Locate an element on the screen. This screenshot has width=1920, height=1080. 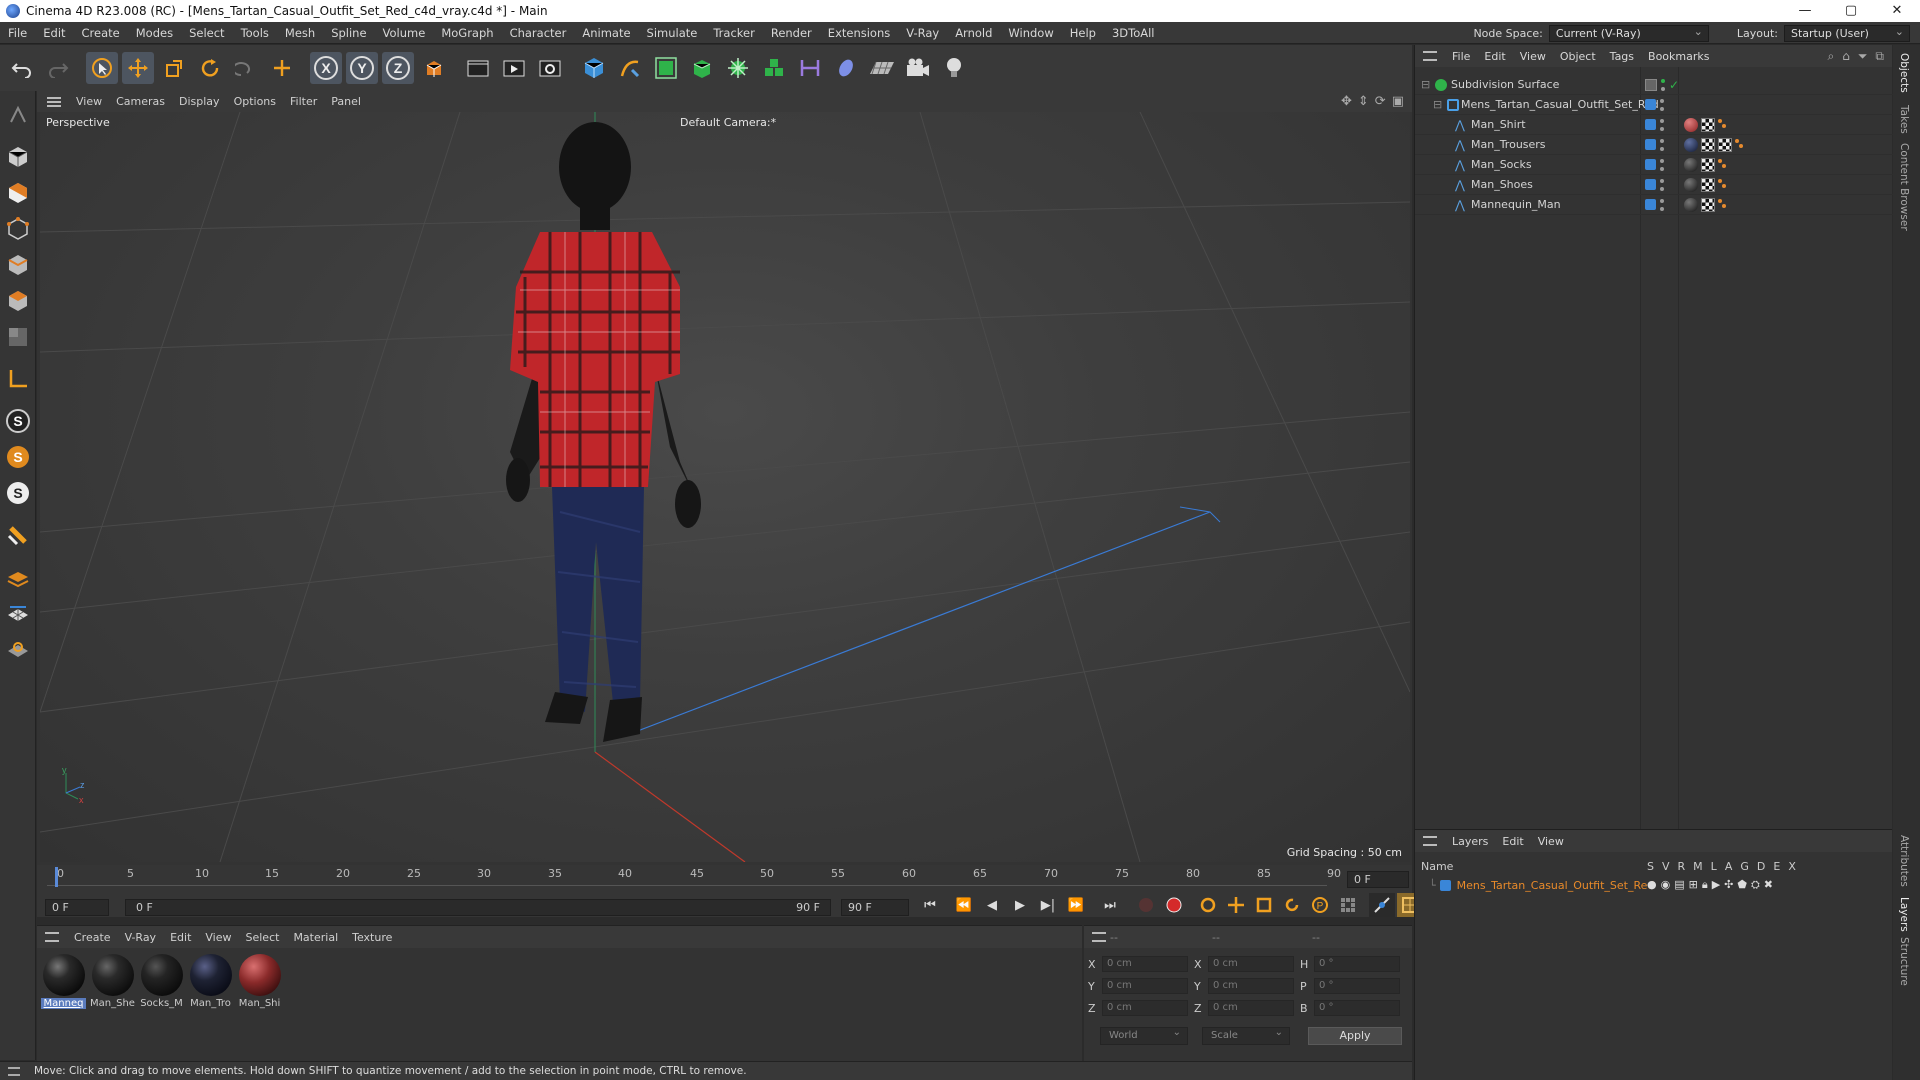
rotation-p-field: 0 ° is located at coordinates (1357, 986).